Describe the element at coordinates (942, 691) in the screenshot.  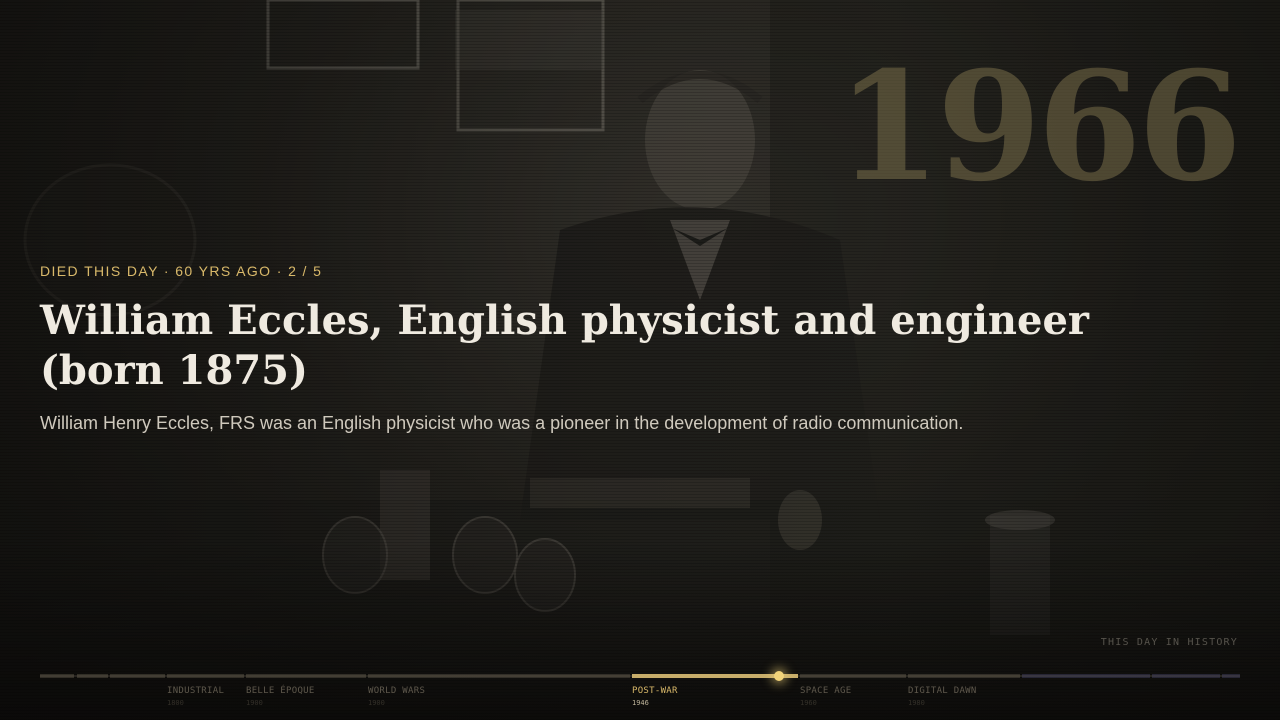
I see `timeline-era-label: DIGITAL DAWN` at that location.